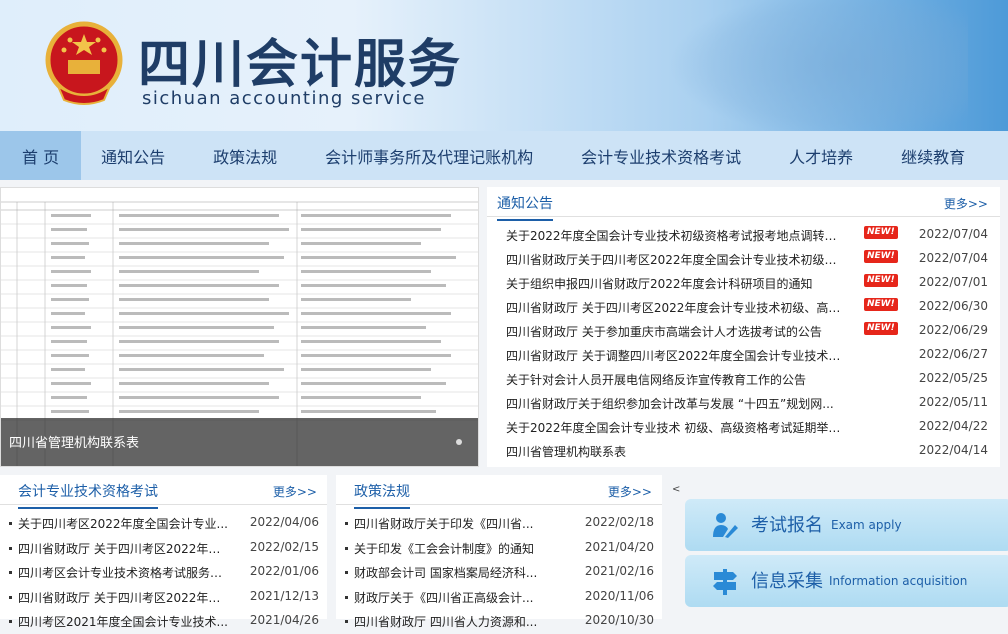 This screenshot has width=1008, height=634. What do you see at coordinates (163, 492) in the screenshot?
I see `exam-panel-header: 会计专业技术资格考试 更多>>` at bounding box center [163, 492].